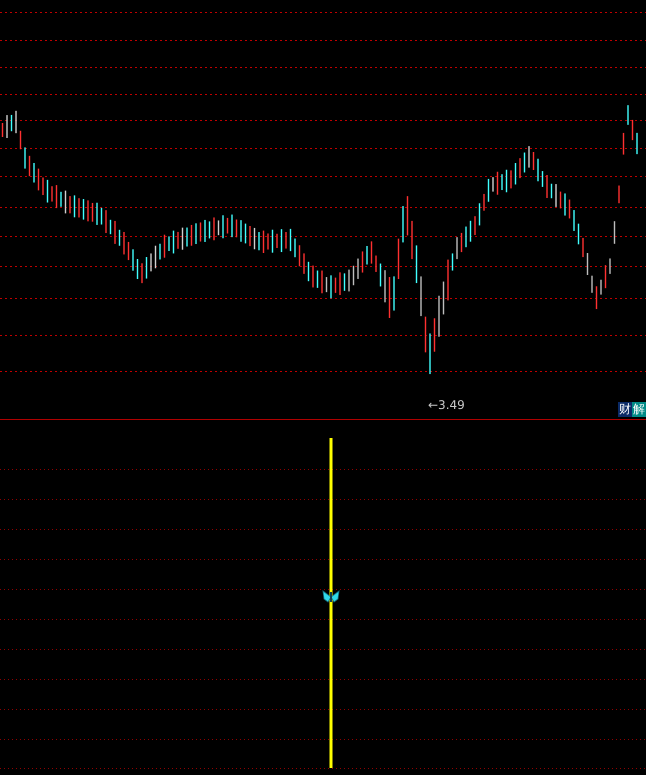  I want to click on badge-label: 财, so click(625, 409).